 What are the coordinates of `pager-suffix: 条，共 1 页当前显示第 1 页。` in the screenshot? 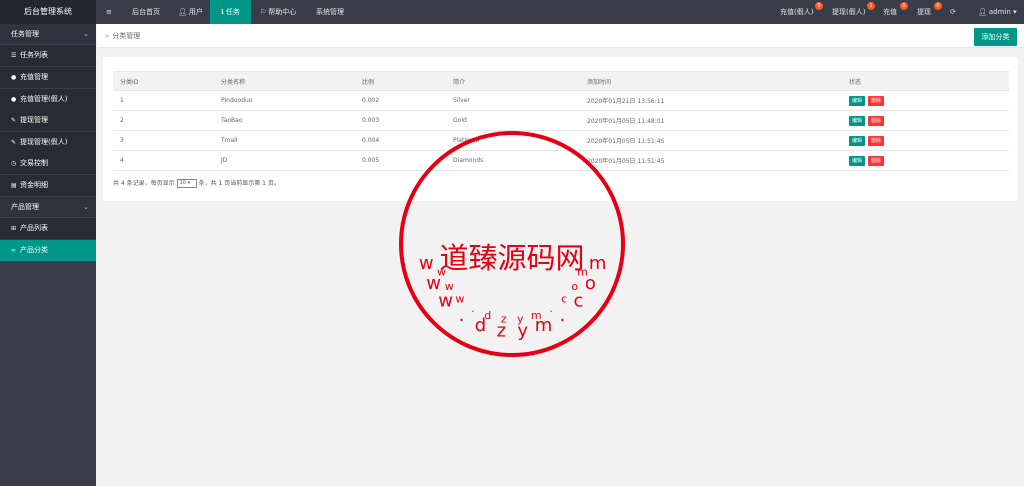 It's located at (239, 183).